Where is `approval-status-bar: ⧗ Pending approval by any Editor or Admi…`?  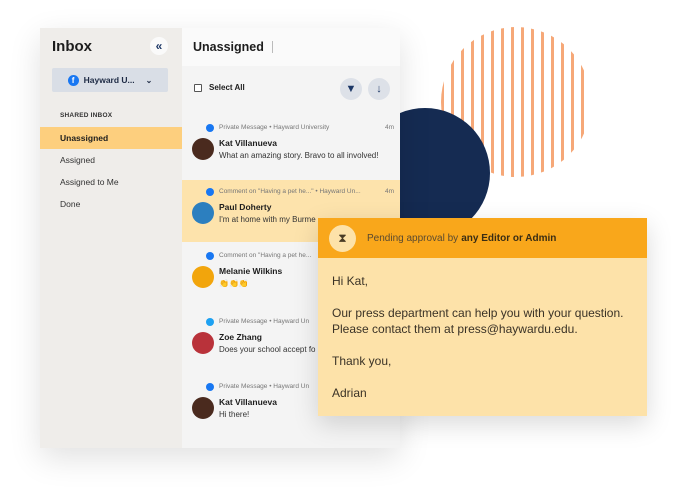 approval-status-bar: ⧗ Pending approval by any Editor or Admi… is located at coordinates (482, 238).